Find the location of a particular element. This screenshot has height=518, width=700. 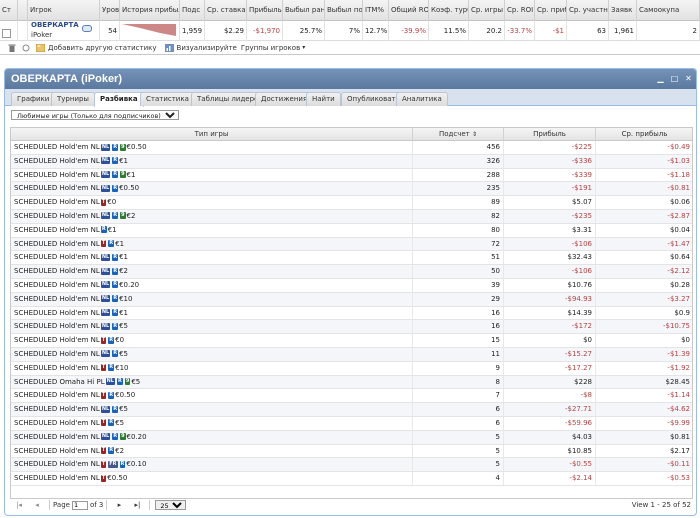

refresh-icon is located at coordinates (26, 48).